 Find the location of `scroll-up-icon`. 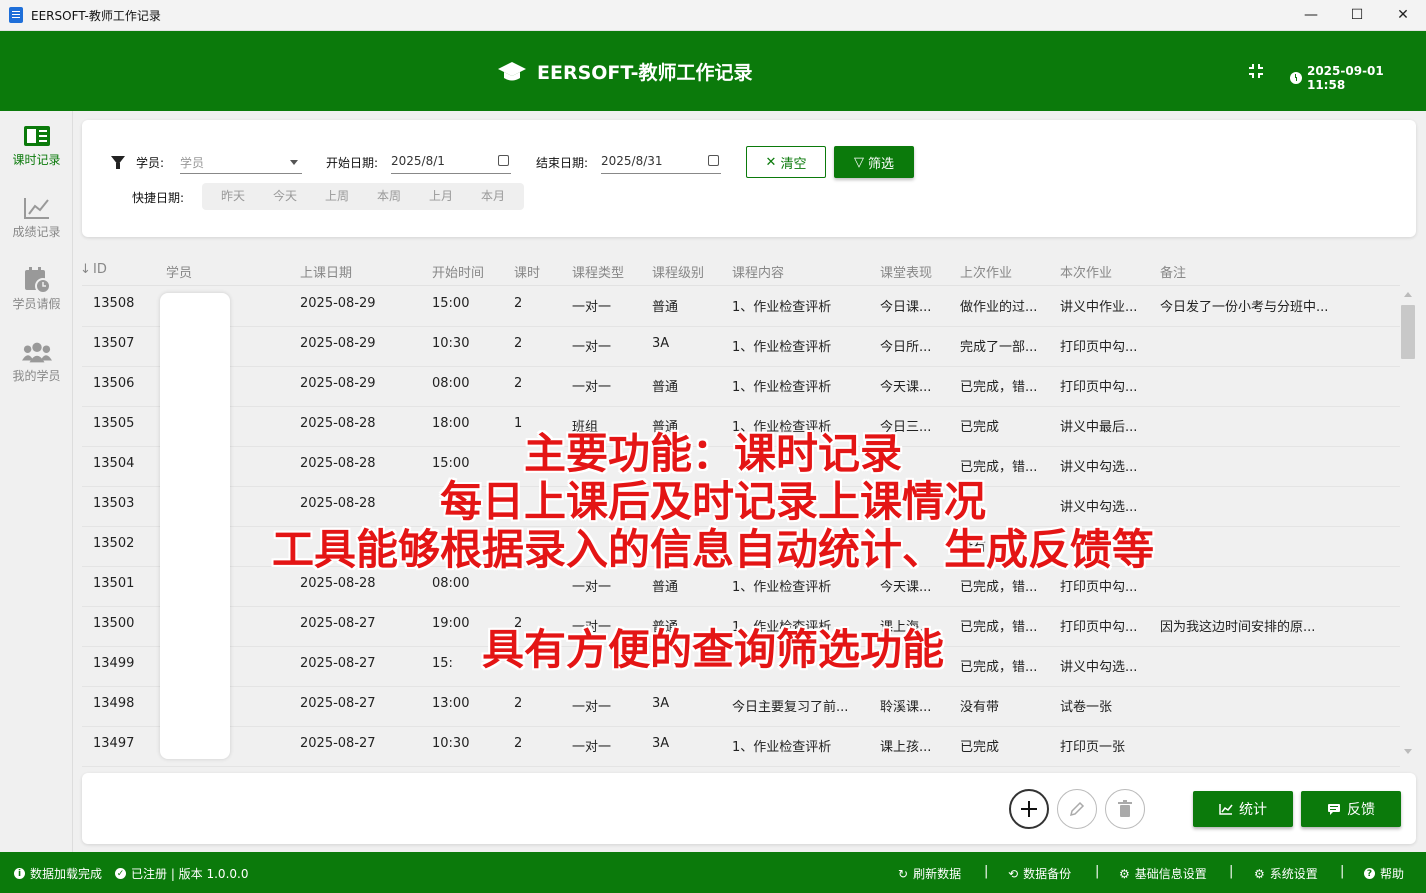

scroll-up-icon is located at coordinates (1408, 294).